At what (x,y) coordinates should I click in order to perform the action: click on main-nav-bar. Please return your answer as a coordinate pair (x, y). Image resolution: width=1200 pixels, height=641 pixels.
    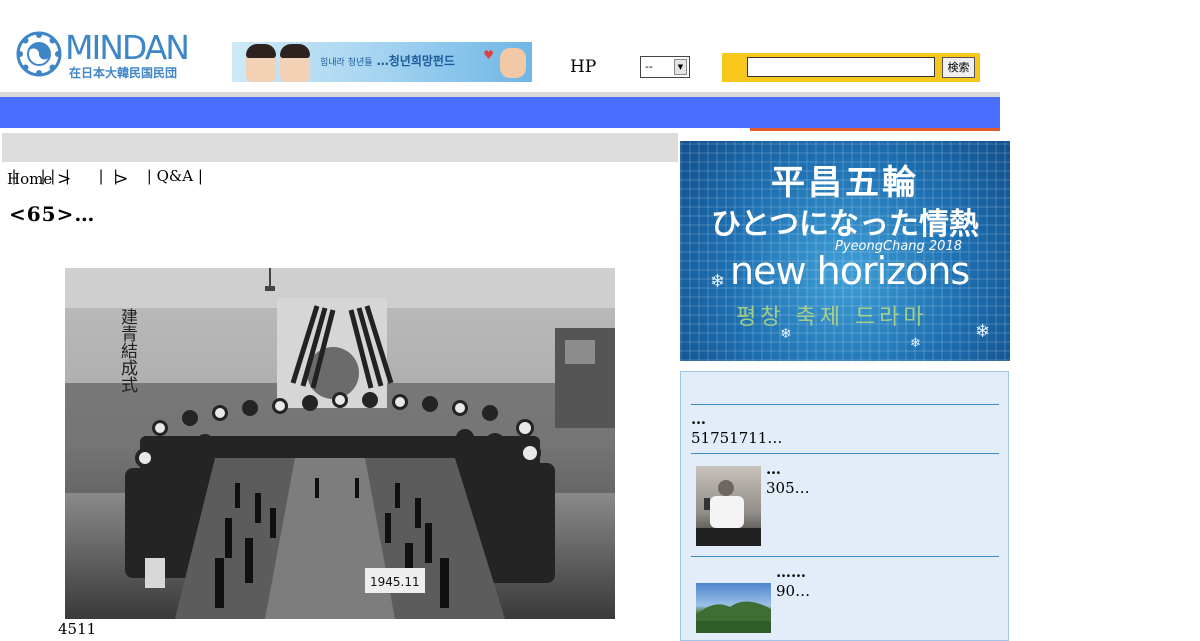
    Looking at the image, I should click on (500, 112).